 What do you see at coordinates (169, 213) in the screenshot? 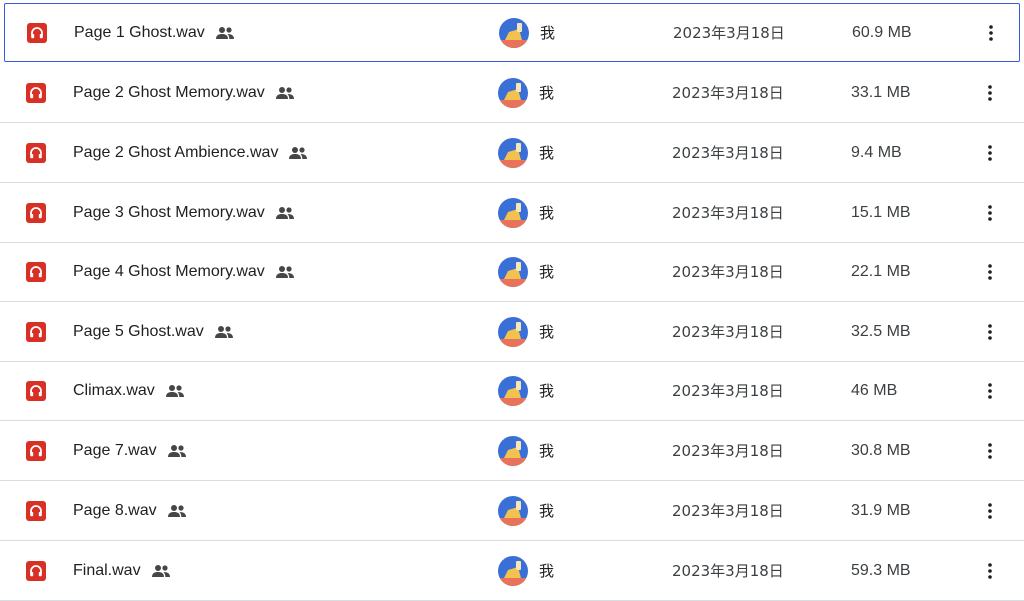
I see `file-name: Page 3 Ghost Memory.wav` at bounding box center [169, 213].